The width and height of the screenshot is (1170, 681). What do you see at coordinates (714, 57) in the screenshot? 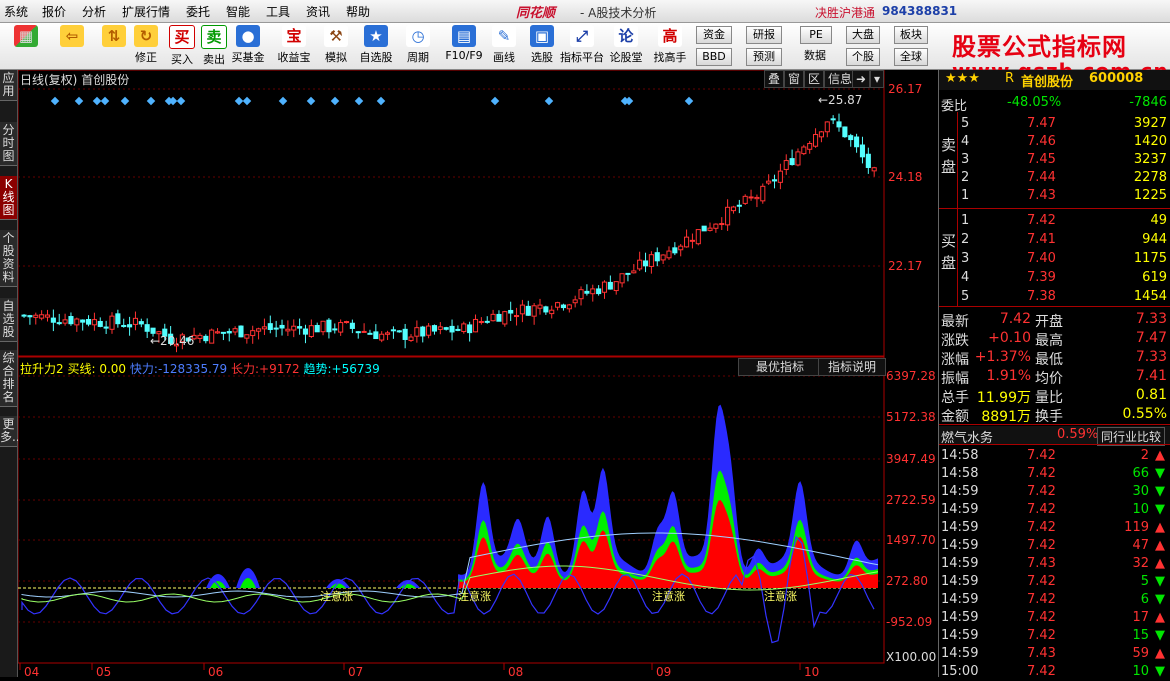
I see `bbd-button: BBD` at bounding box center [714, 57].